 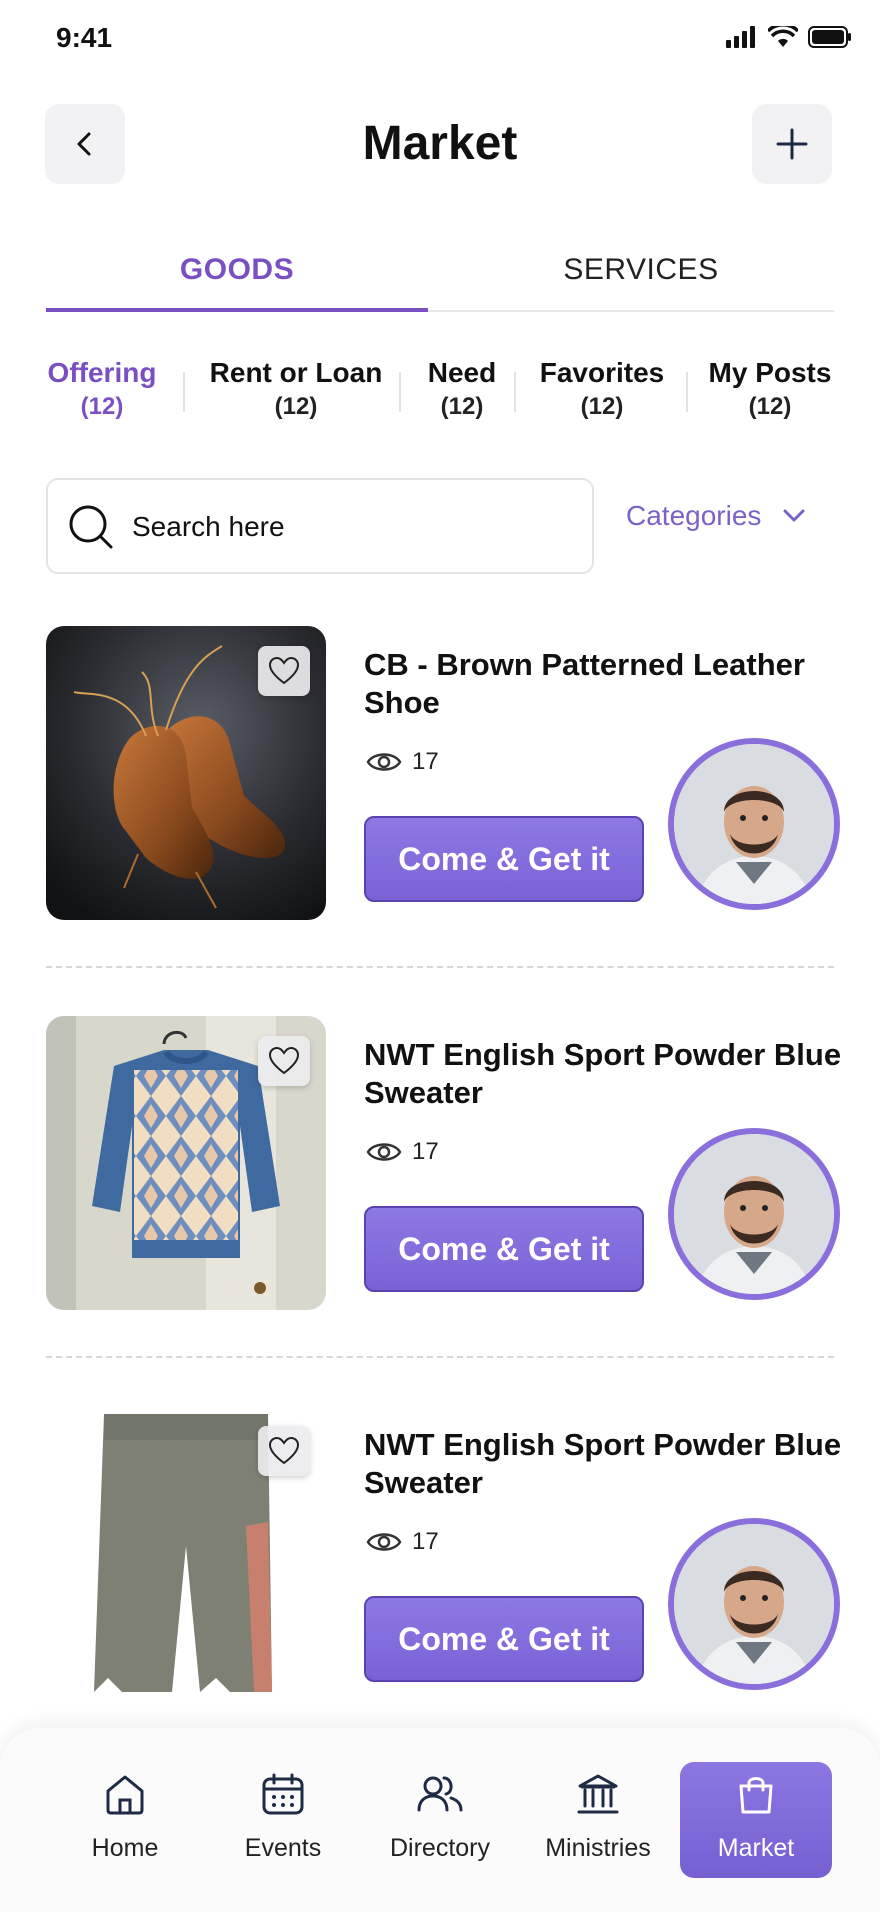 I want to click on header: Market, so click(x=440, y=145).